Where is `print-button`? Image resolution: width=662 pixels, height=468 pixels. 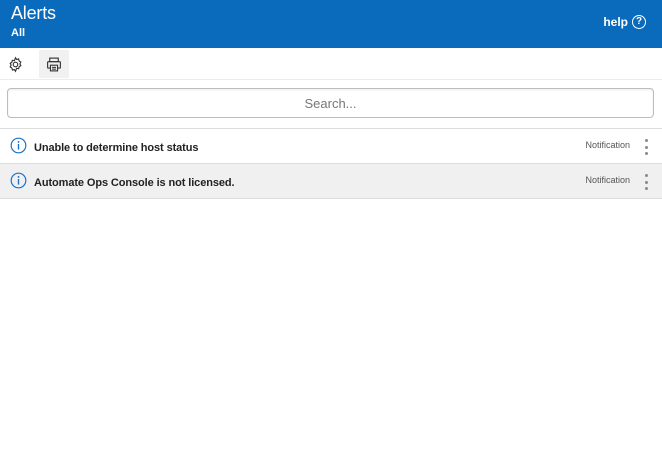
print-button is located at coordinates (54, 64).